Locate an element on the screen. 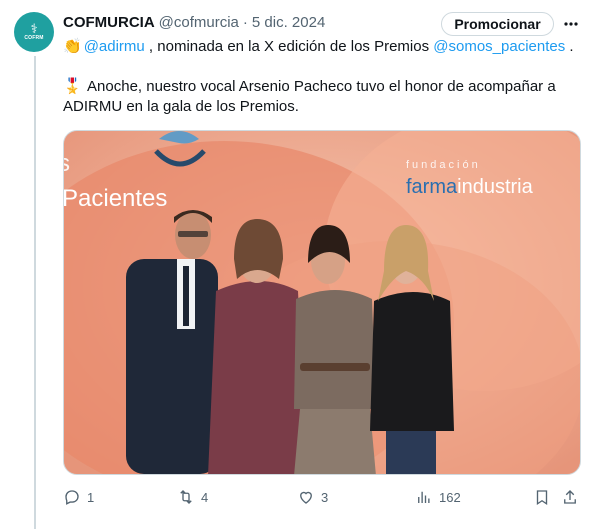  reply-icon is located at coordinates (72, 497).